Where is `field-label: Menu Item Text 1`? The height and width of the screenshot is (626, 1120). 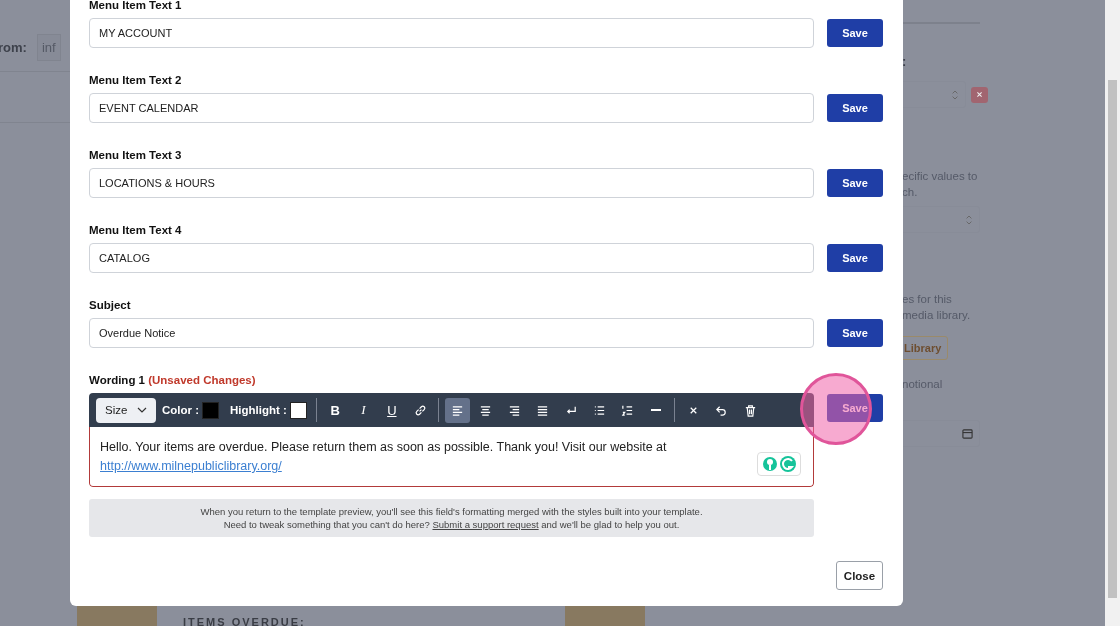 field-label: Menu Item Text 1 is located at coordinates (135, 6).